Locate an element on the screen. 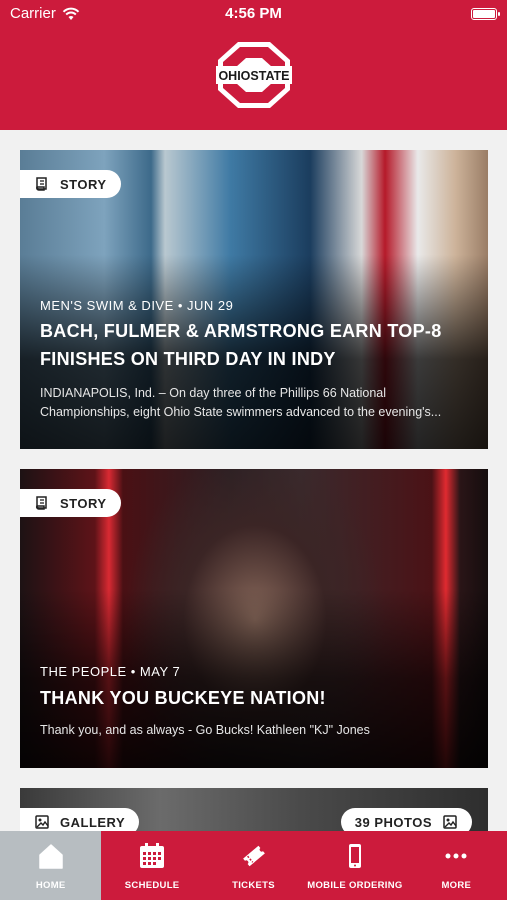 The height and width of the screenshot is (900, 507). status-bar: Carrier 4:56 PM is located at coordinates (253, 14).